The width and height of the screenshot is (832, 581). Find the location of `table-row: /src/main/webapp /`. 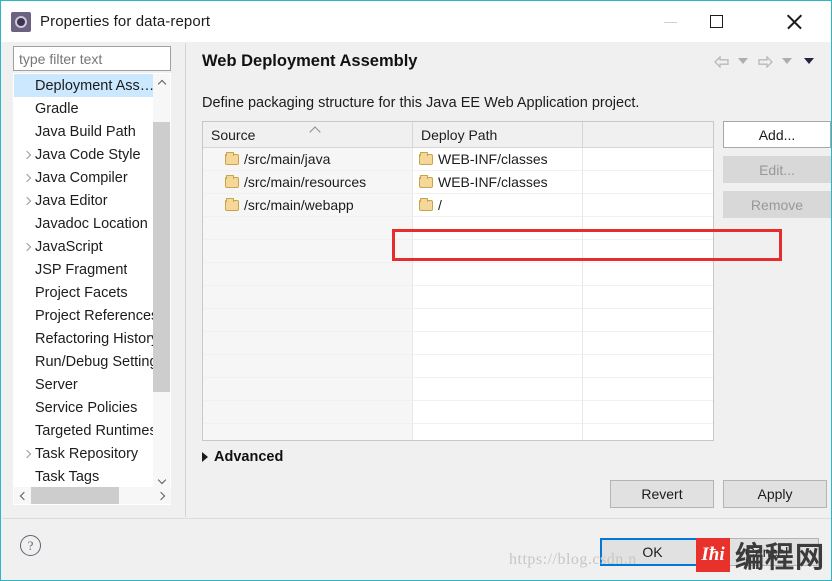

table-row: /src/main/webapp / is located at coordinates (458, 205).